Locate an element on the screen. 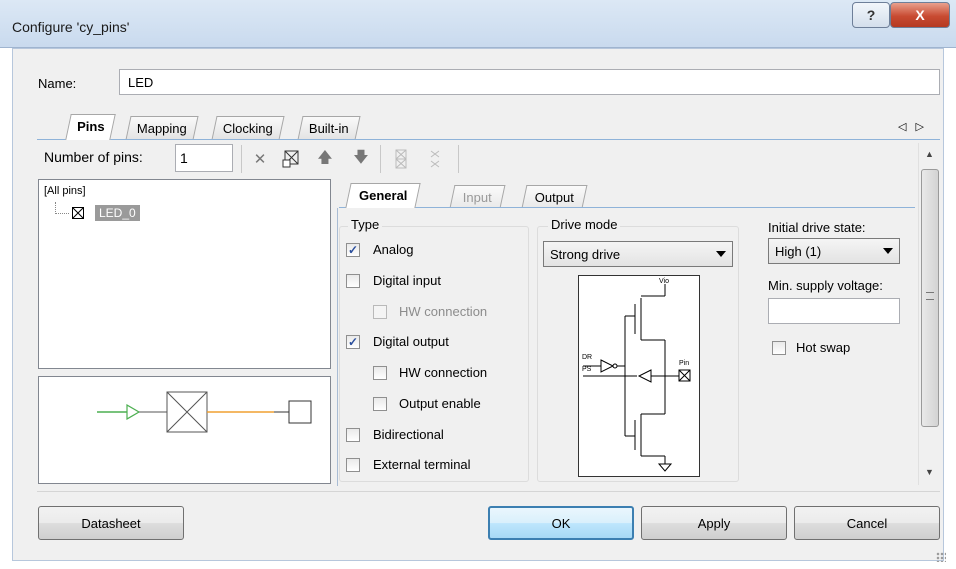 The height and width of the screenshot is (569, 956). tab-general: General is located at coordinates (383, 195).